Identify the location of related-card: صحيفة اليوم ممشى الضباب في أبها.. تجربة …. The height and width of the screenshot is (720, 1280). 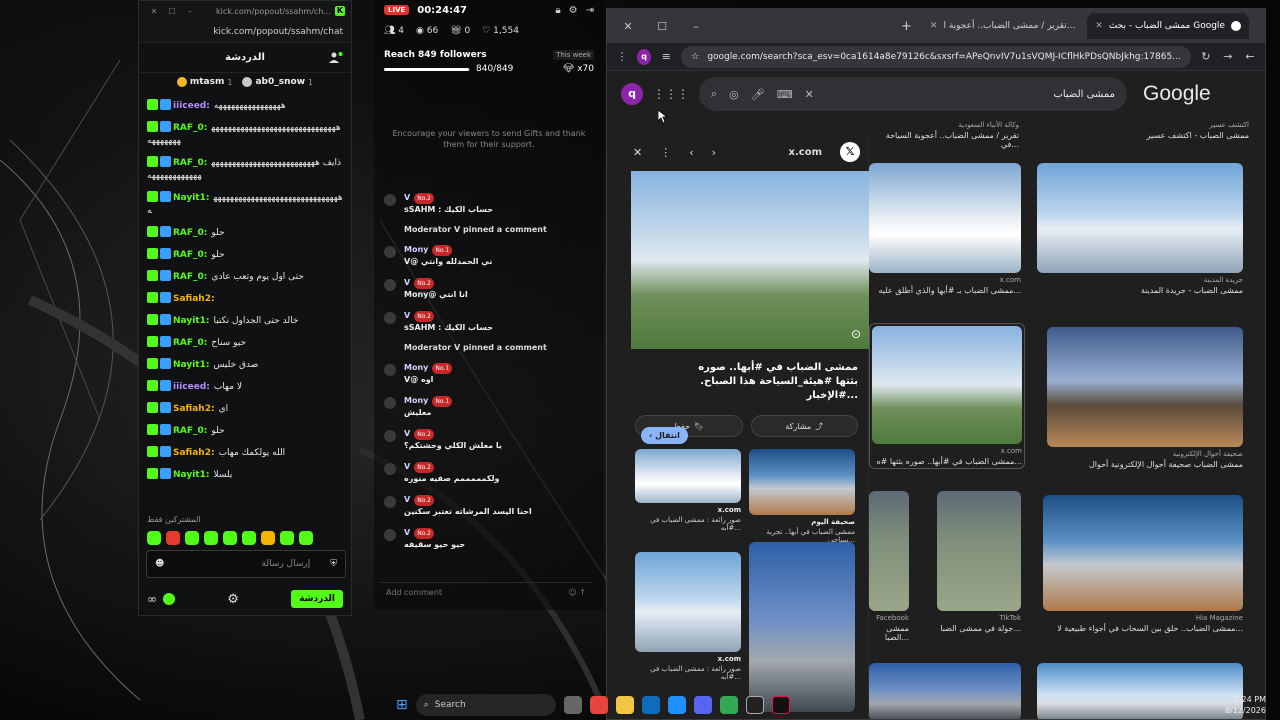
(802, 496).